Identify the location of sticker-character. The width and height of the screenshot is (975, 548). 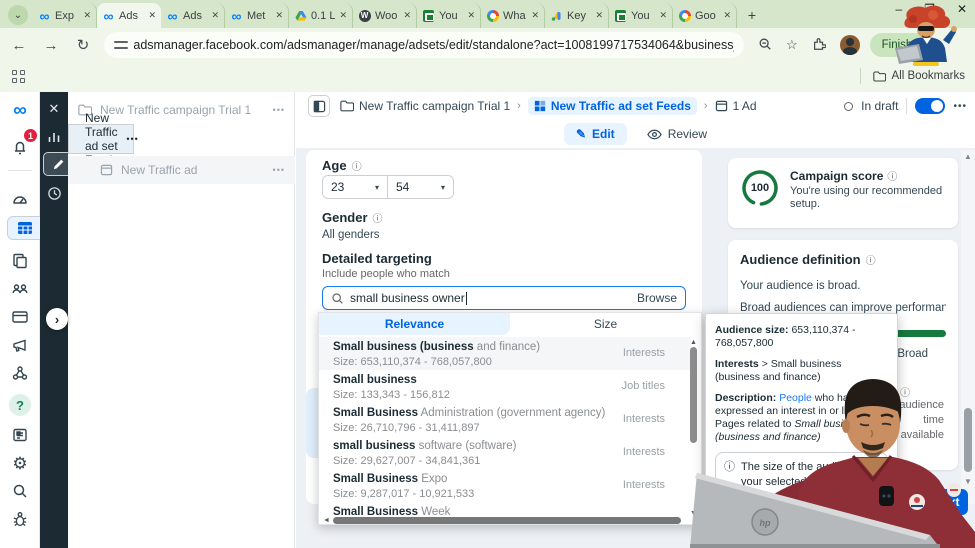
(926, 35).